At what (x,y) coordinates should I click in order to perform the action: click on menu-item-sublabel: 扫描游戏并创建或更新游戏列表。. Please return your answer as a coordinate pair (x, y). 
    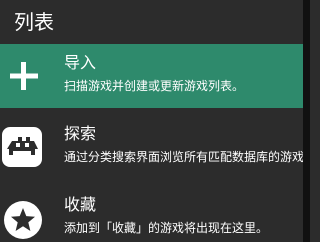
    Looking at the image, I should click on (154, 86).